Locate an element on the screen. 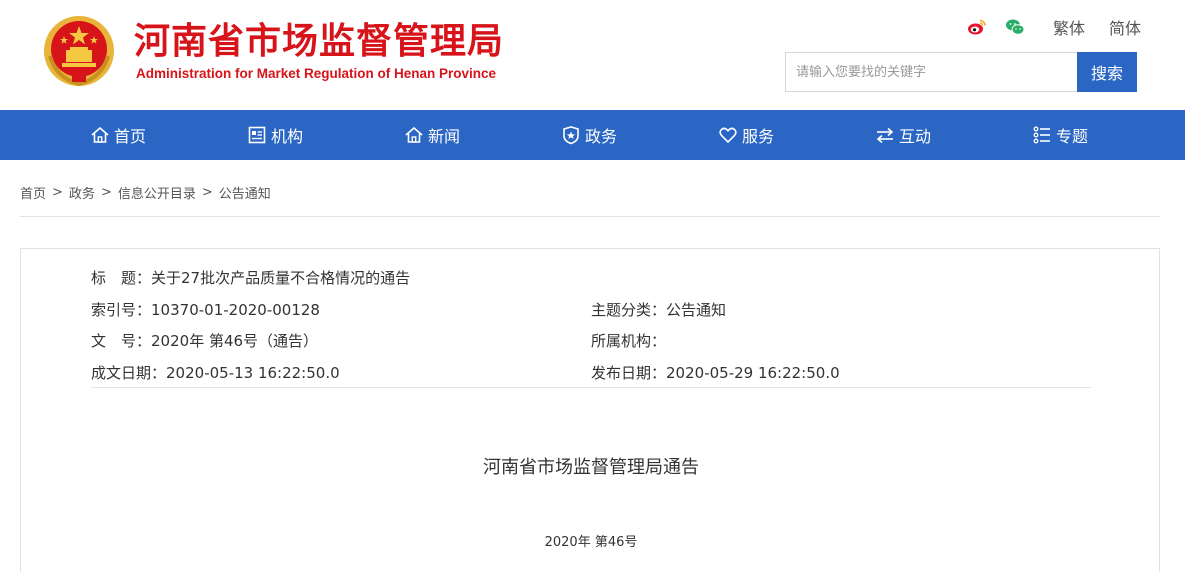 This screenshot has width=1185, height=572. lang-traditional-link: 繁体 is located at coordinates (1069, 27).